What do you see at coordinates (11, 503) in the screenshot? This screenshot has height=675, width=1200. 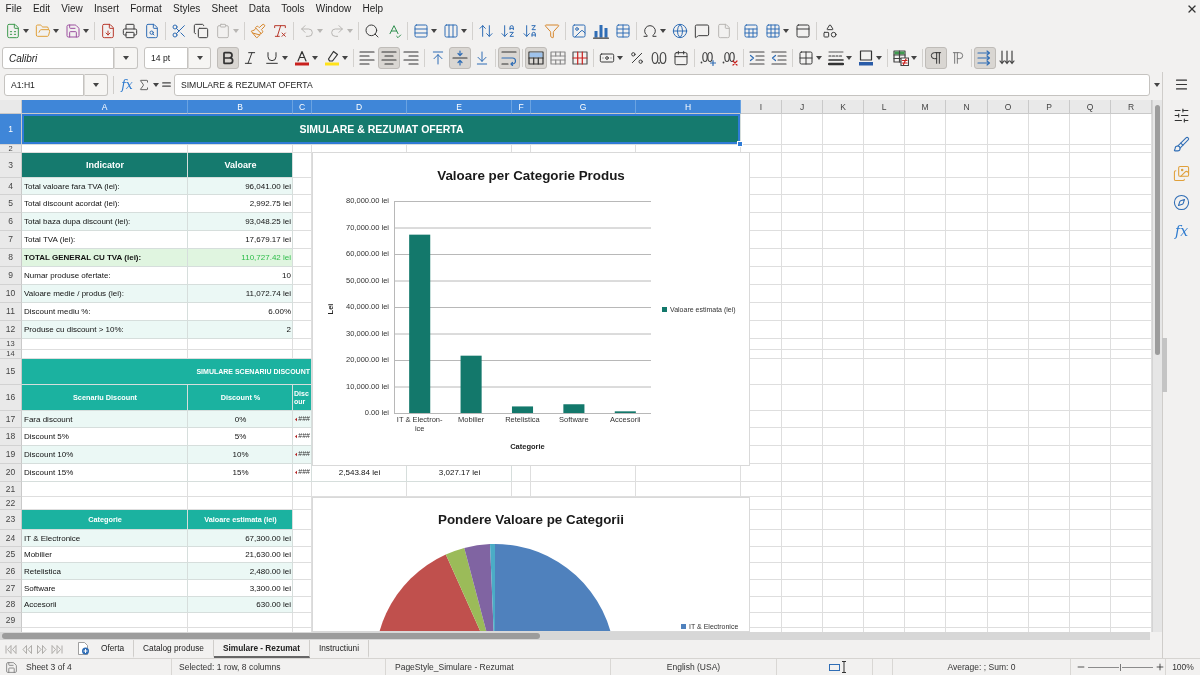 I see `row-header: 22` at bounding box center [11, 503].